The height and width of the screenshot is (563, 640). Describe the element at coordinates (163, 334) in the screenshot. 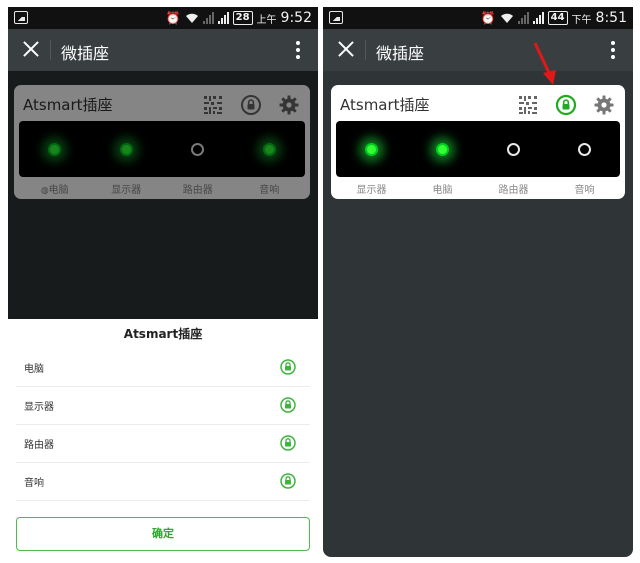

I see `sheet-title: Atsmart插座` at that location.